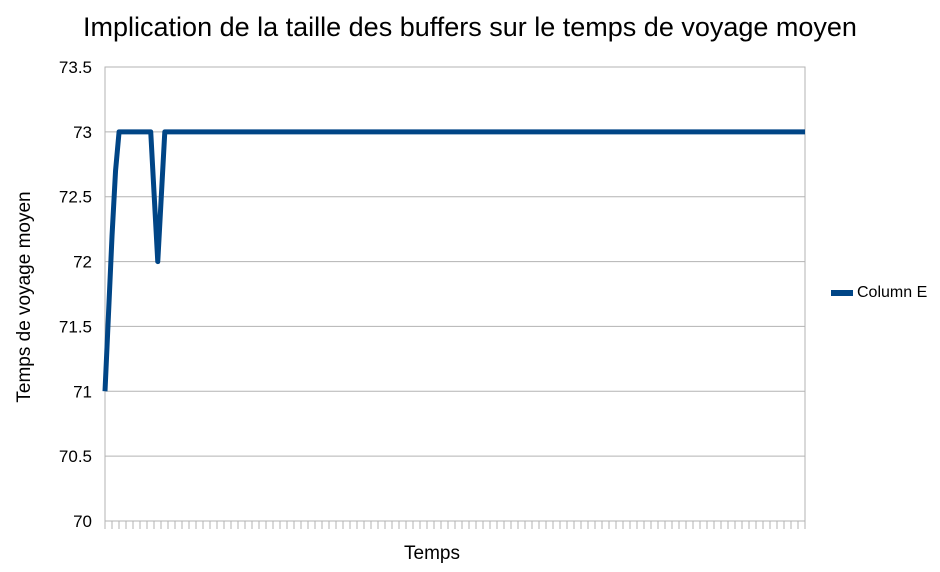  I want to click on y-tick-label: 73, so click(82, 132).